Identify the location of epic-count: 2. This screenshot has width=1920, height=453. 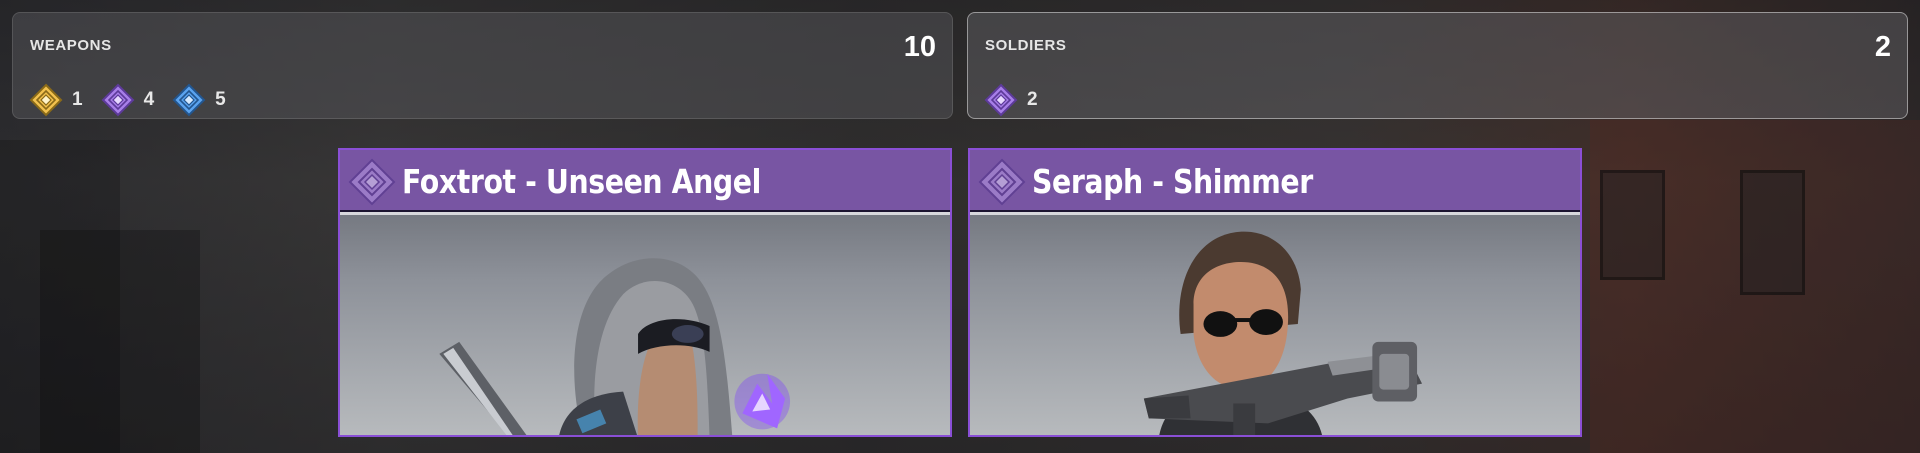
(1032, 99).